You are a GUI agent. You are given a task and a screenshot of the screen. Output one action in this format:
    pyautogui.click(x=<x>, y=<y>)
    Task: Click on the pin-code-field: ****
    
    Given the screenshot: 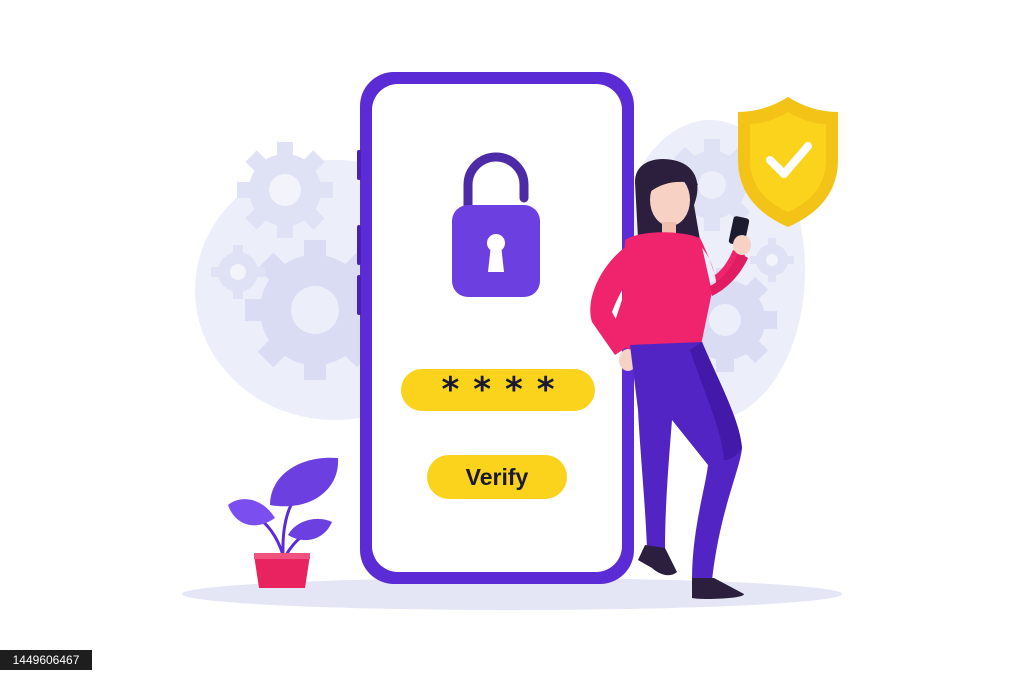 What is the action you would take?
    pyautogui.click(x=498, y=390)
    